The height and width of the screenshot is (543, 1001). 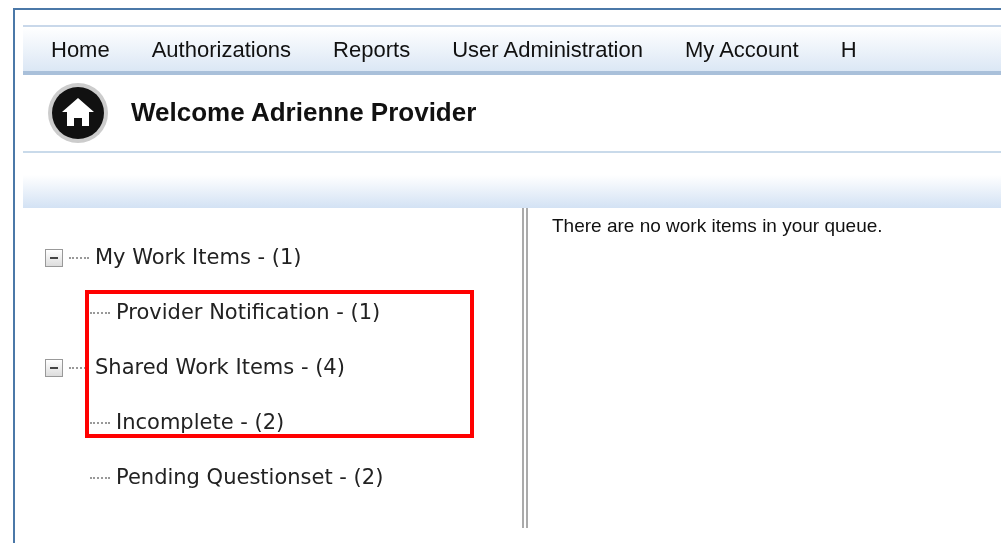 I want to click on menu-item: Home, so click(x=77, y=49).